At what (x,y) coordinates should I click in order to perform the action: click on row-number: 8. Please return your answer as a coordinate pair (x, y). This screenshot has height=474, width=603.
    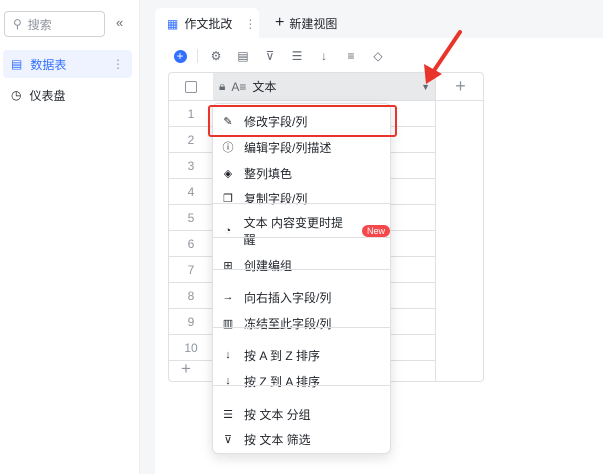
    Looking at the image, I should click on (191, 296).